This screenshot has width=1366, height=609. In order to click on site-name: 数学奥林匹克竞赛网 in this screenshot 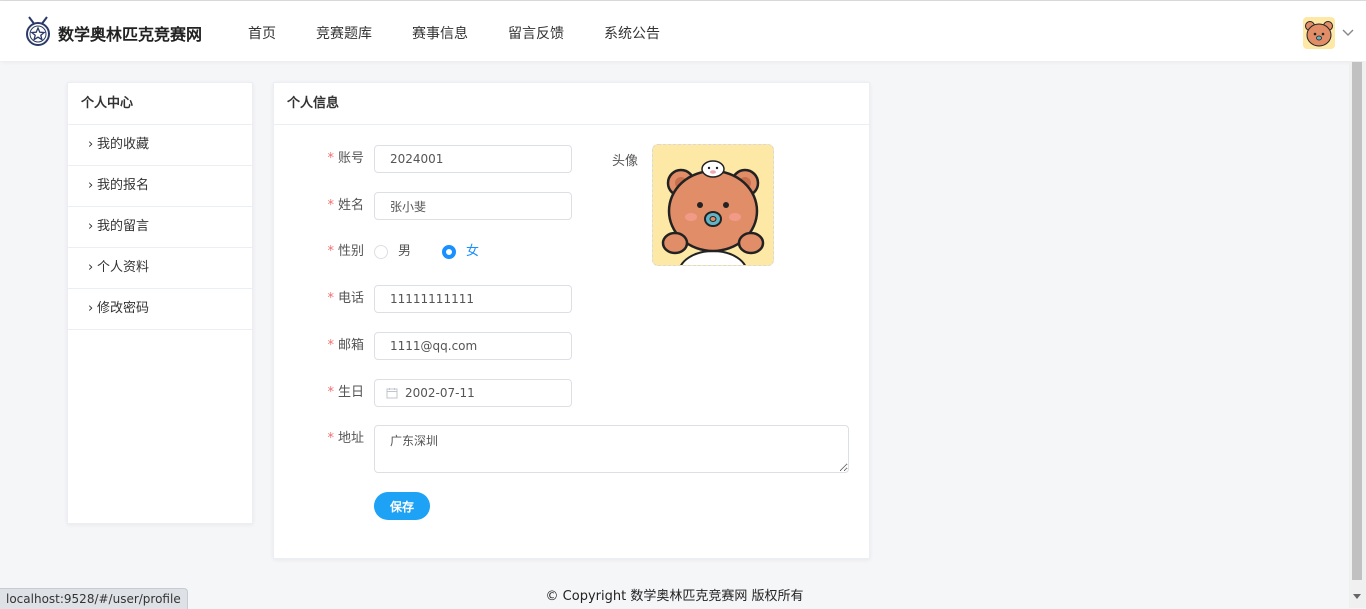, I will do `click(130, 33)`.